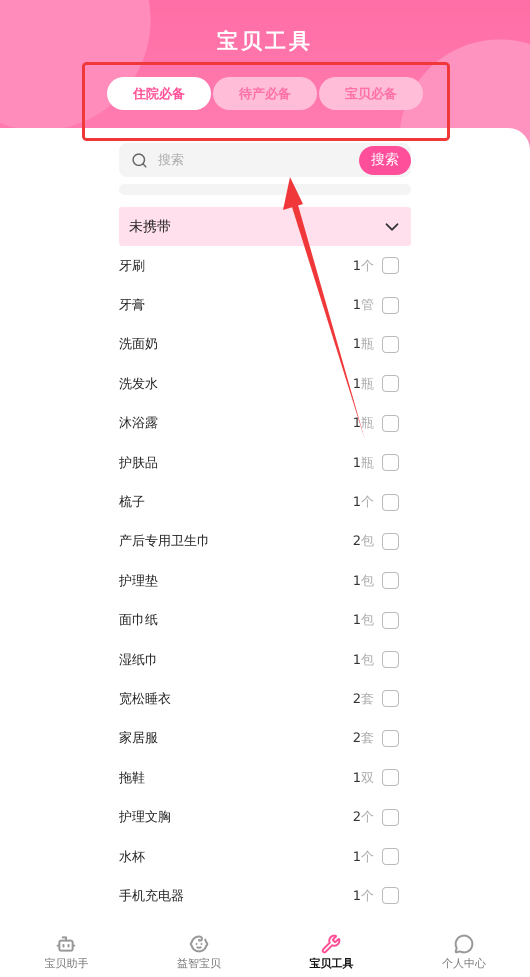 This screenshot has height=977, width=530. Describe the element at coordinates (165, 541) in the screenshot. I see `item-name: 产后专用卫生巾` at that location.